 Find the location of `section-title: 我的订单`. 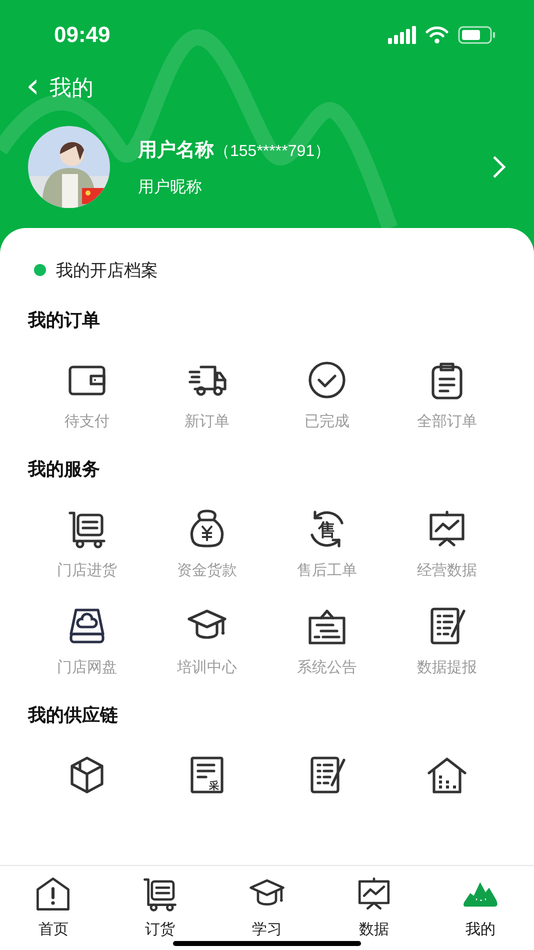

section-title: 我的订单 is located at coordinates (63, 320).